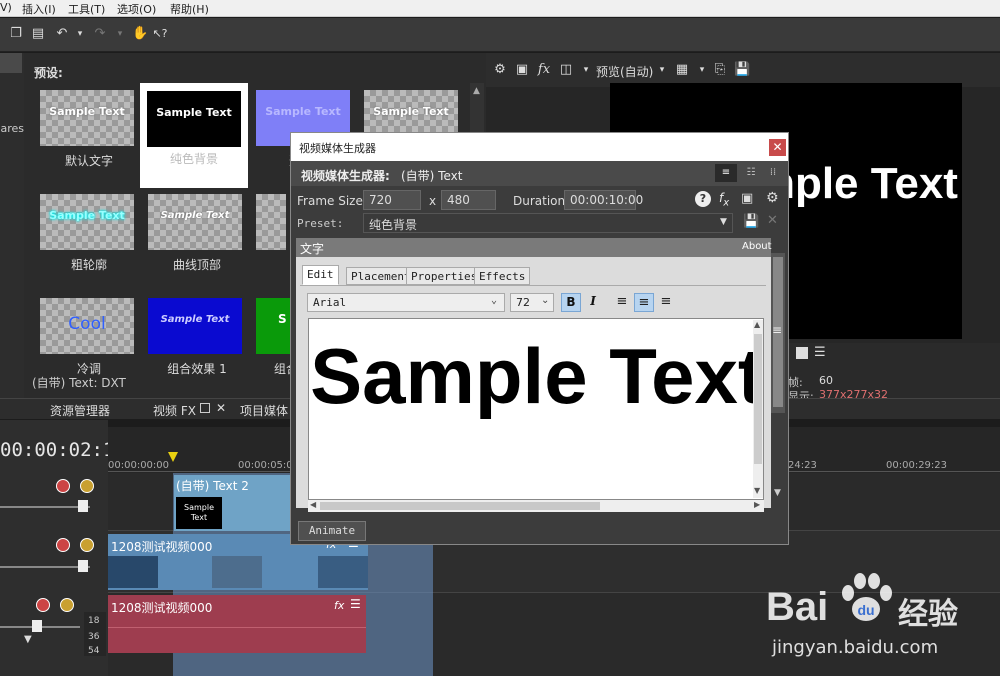  What do you see at coordinates (586, 70) in the screenshot?
I see `split-dropdown-icon: ▾` at bounding box center [586, 70].